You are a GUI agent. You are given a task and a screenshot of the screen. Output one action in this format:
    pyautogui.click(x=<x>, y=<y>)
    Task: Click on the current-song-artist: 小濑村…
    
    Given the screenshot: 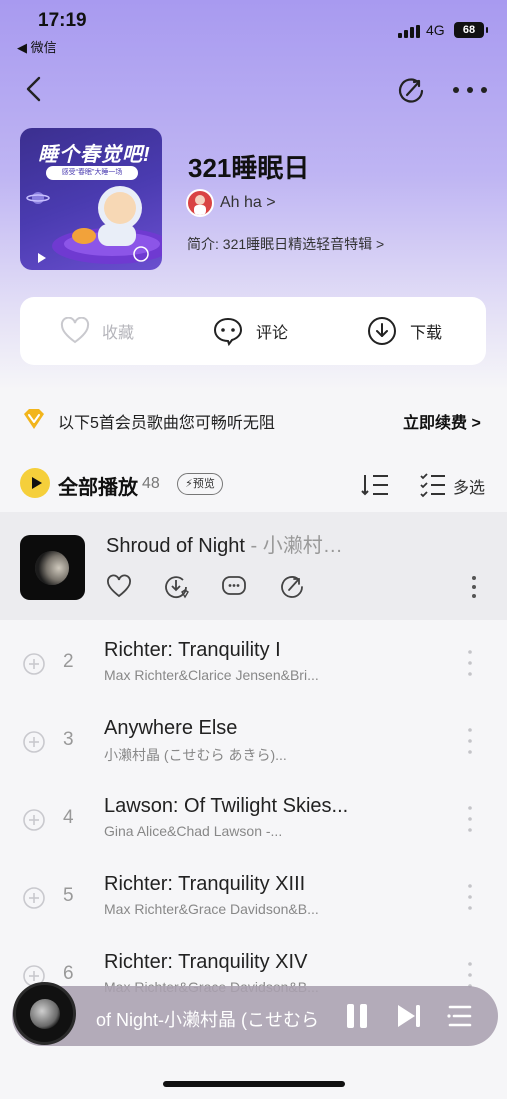 What is the action you would take?
    pyautogui.click(x=302, y=546)
    